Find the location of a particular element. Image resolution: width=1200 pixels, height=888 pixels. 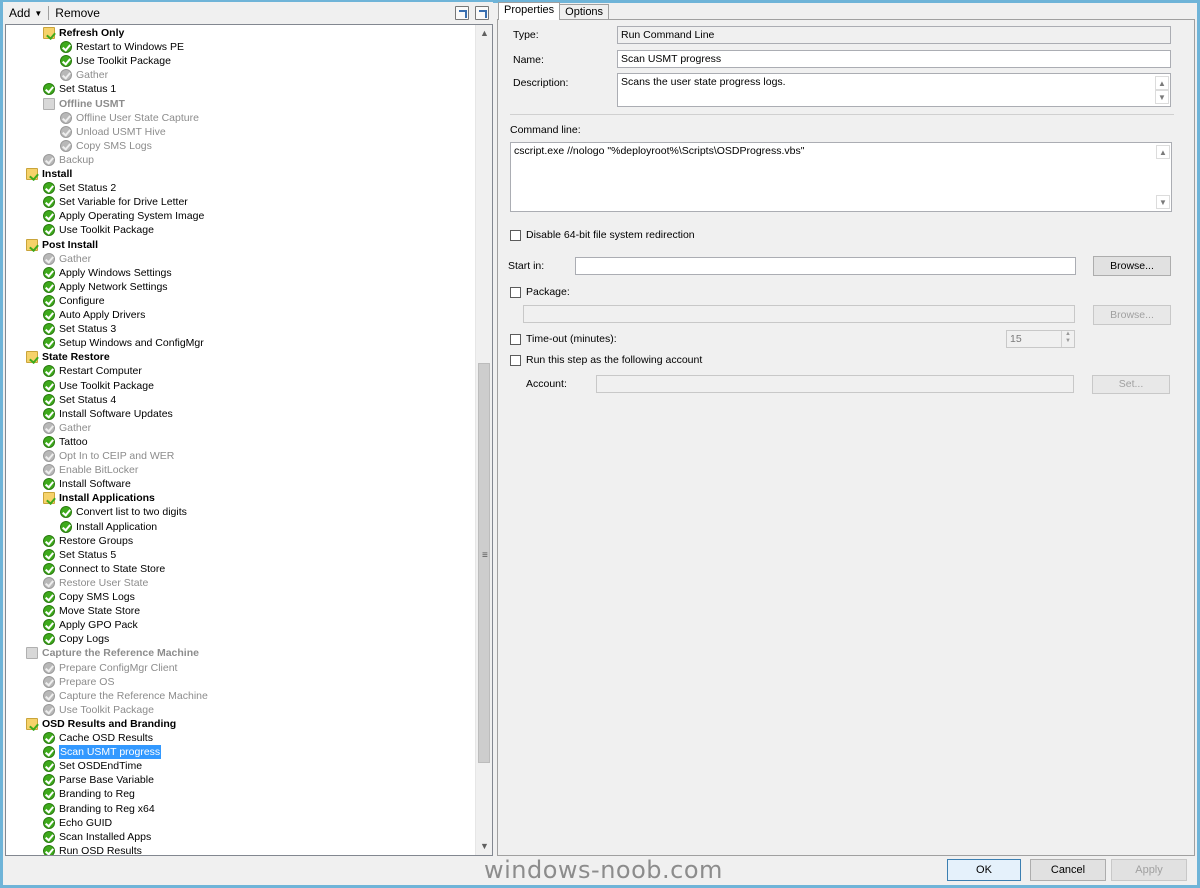

tree-step: Enable BitLocker is located at coordinates (90, 470).